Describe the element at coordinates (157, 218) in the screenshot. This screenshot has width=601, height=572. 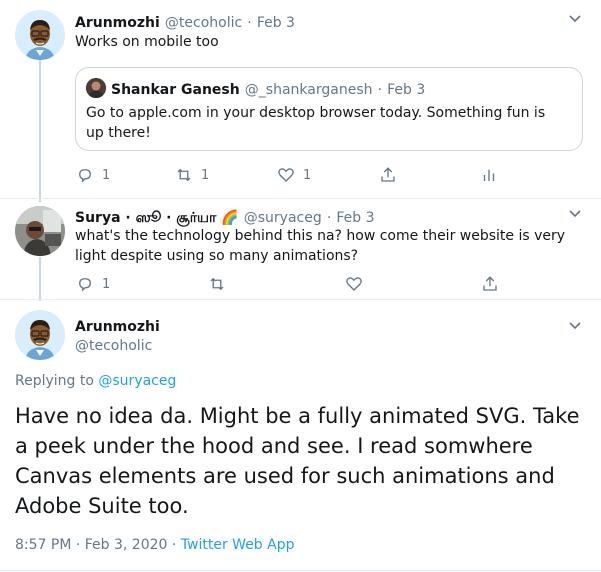
I see `author-name: Surya · ஸூ · சூர்யா 🌈` at that location.